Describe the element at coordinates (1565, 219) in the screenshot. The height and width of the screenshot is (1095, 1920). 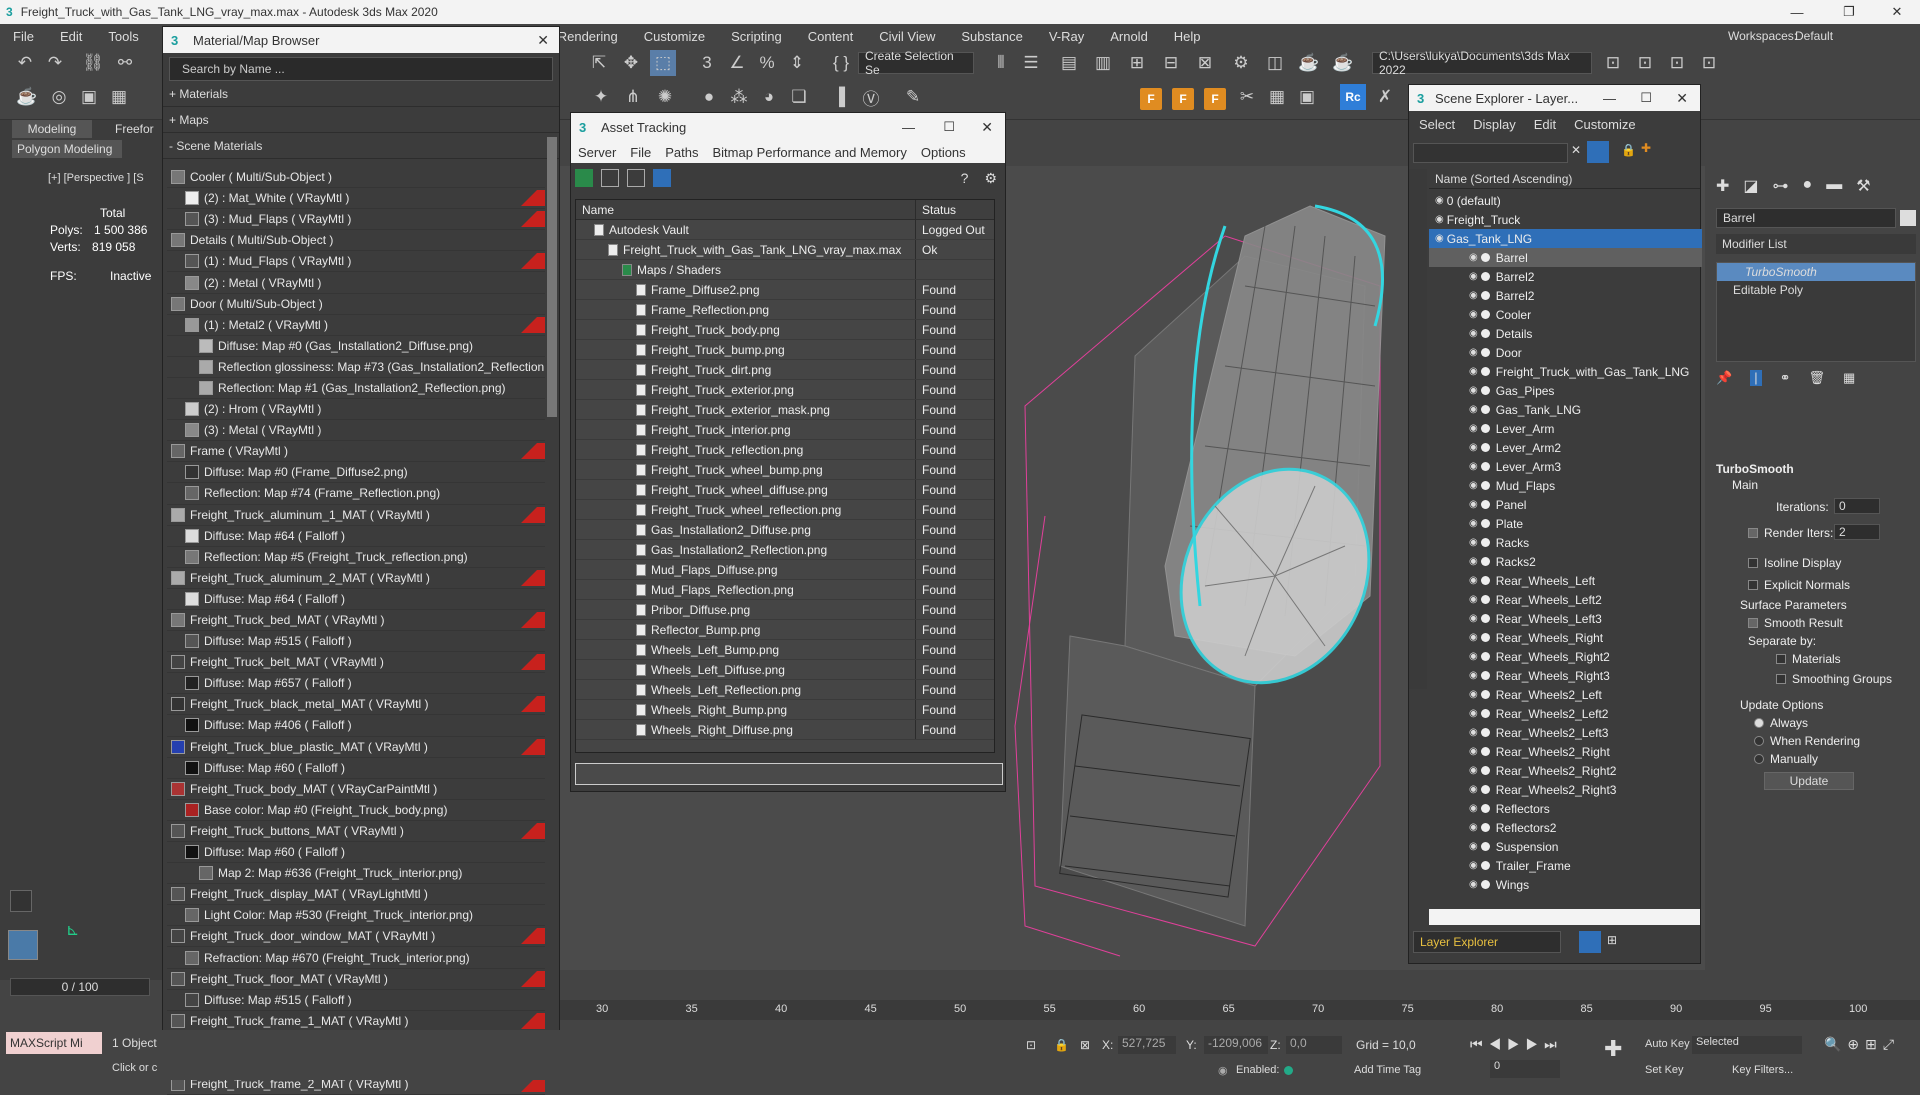
I see `layer-row: ◉ Freight_Truck` at that location.